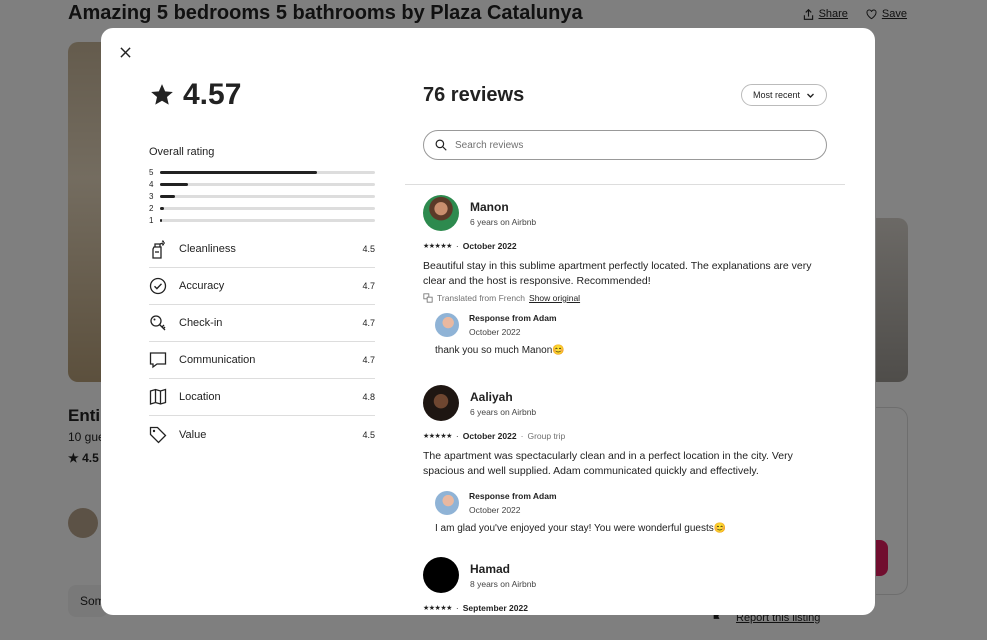 This screenshot has height=640, width=987. What do you see at coordinates (262, 323) in the screenshot?
I see `category-check-in: Check-in 4.7` at bounding box center [262, 323].